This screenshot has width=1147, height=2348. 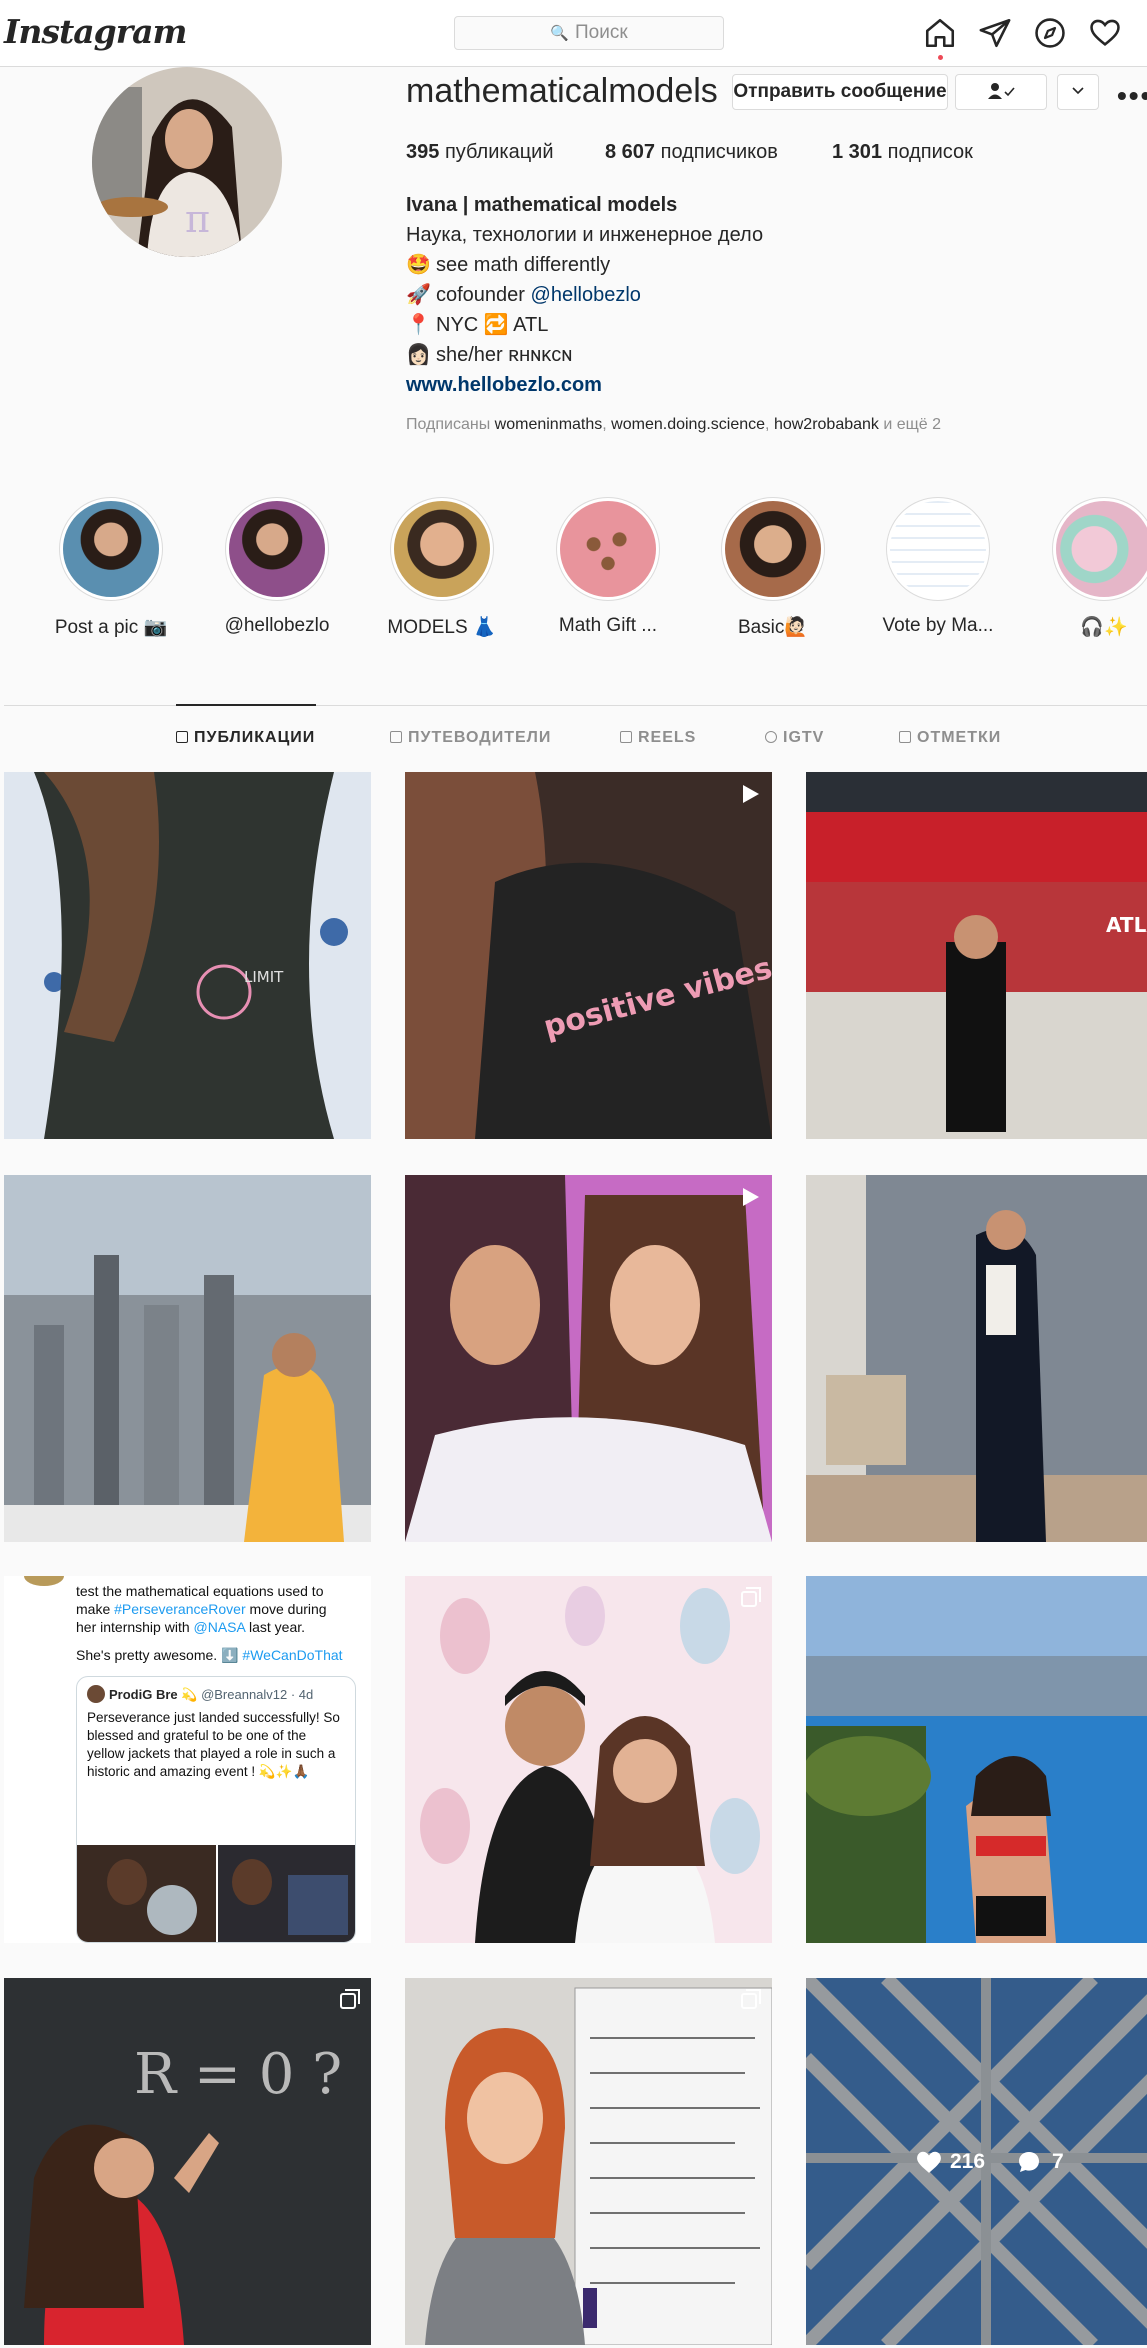 What do you see at coordinates (470, 738) in the screenshot?
I see `tab-guides: ПУТЕВОДИТЕЛИ` at bounding box center [470, 738].